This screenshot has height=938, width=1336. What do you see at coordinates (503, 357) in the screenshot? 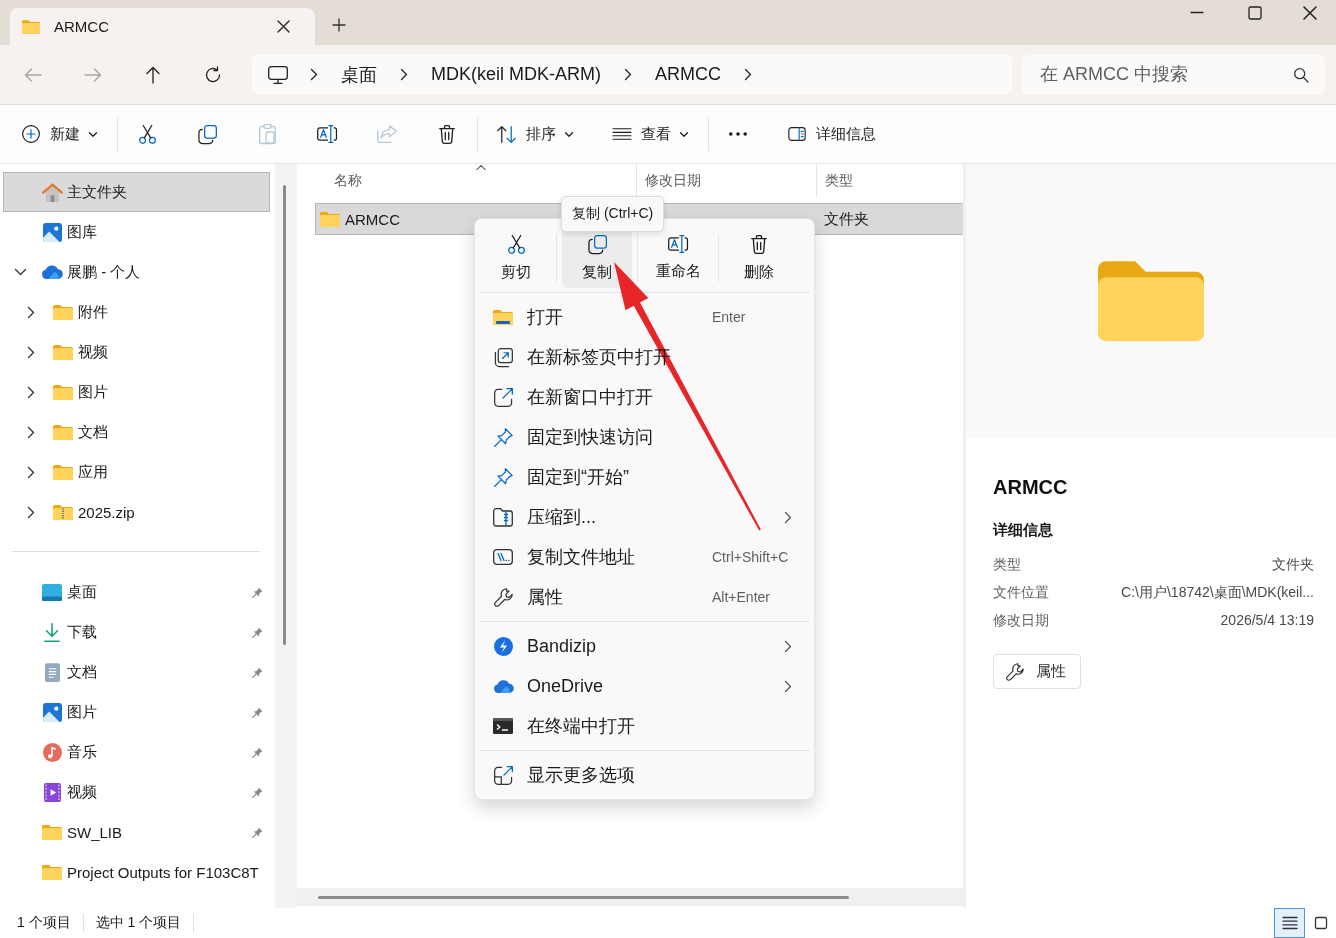
I see `stacked-box-arrow-icon` at bounding box center [503, 357].